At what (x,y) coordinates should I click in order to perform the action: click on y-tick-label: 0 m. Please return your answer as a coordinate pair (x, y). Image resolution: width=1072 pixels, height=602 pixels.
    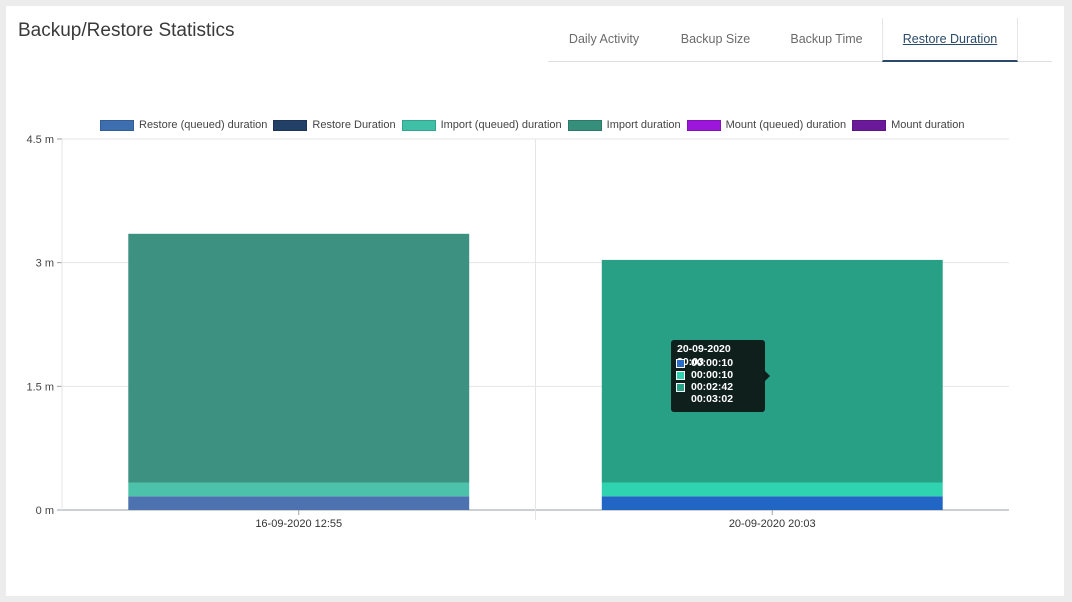
    Looking at the image, I should click on (45, 511).